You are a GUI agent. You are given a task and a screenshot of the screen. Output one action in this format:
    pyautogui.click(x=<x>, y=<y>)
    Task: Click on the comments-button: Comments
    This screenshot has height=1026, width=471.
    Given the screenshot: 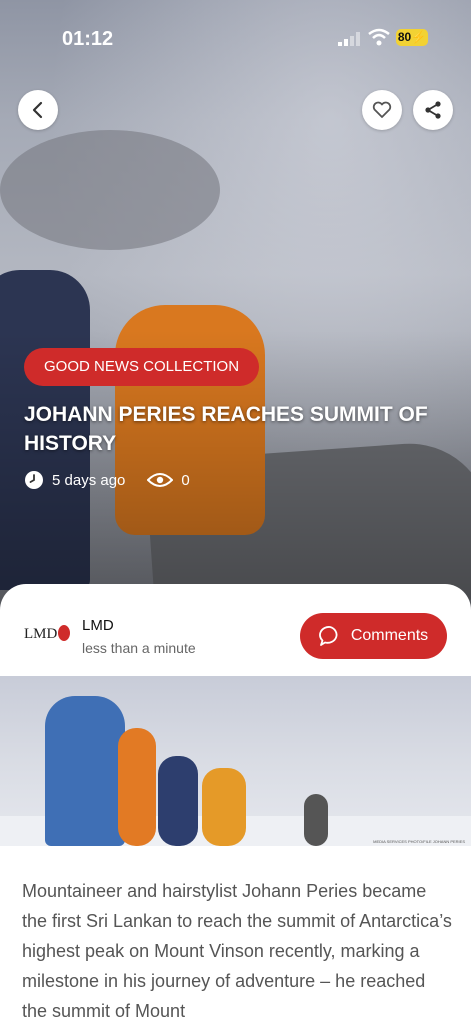 What is the action you would take?
    pyautogui.click(x=373, y=636)
    